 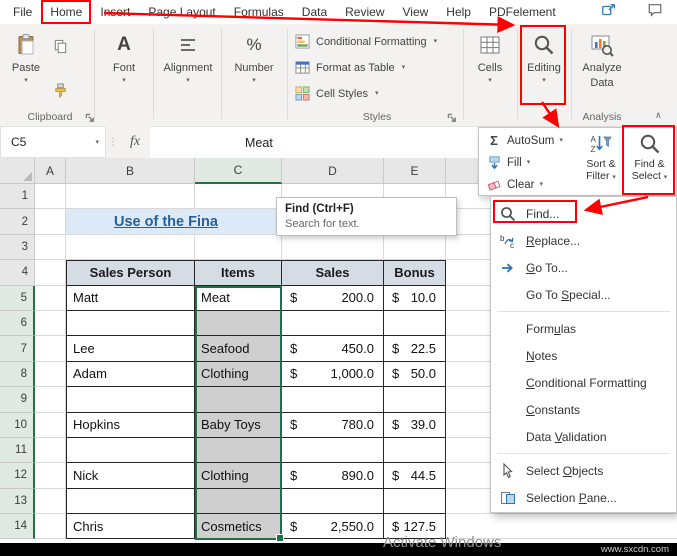 What do you see at coordinates (17, 476) in the screenshot?
I see `row-header-12: 12` at bounding box center [17, 476].